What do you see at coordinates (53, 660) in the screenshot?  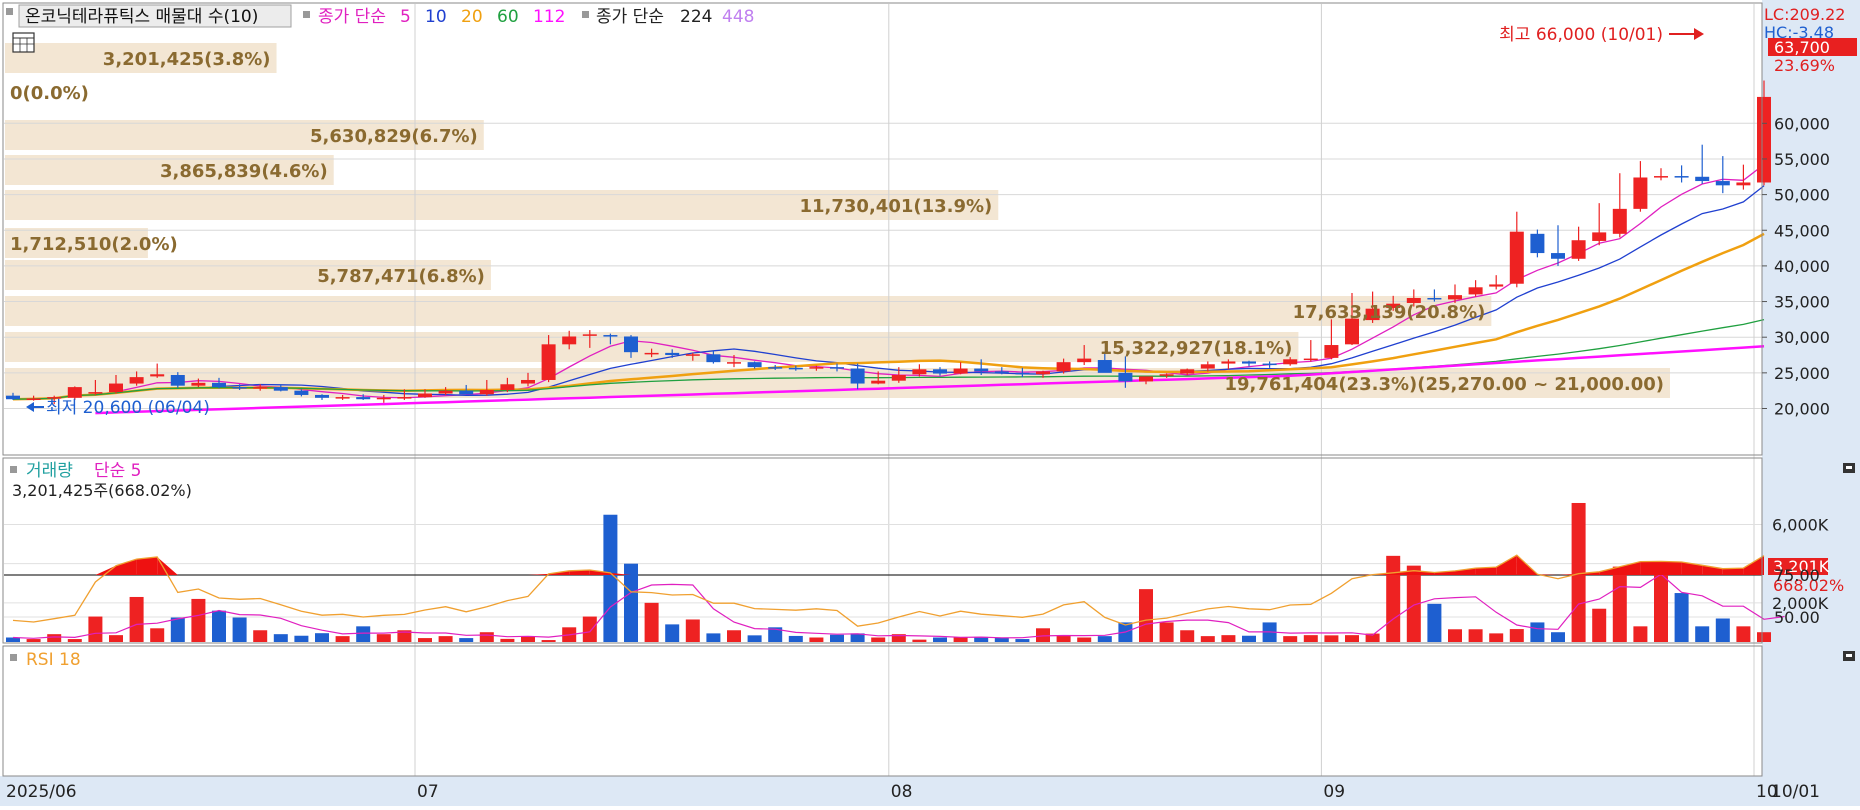 I see `rsi-legend: RSI 18` at bounding box center [53, 660].